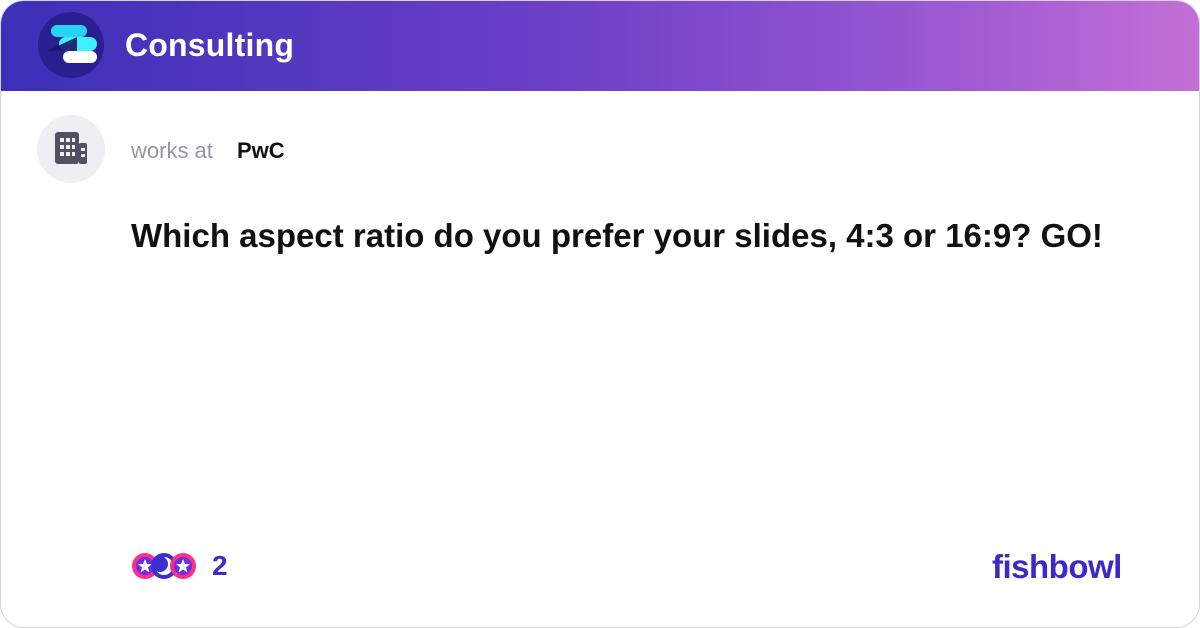 The height and width of the screenshot is (628, 1200). What do you see at coordinates (183, 566) in the screenshot?
I see `star-reaction-icon` at bounding box center [183, 566].